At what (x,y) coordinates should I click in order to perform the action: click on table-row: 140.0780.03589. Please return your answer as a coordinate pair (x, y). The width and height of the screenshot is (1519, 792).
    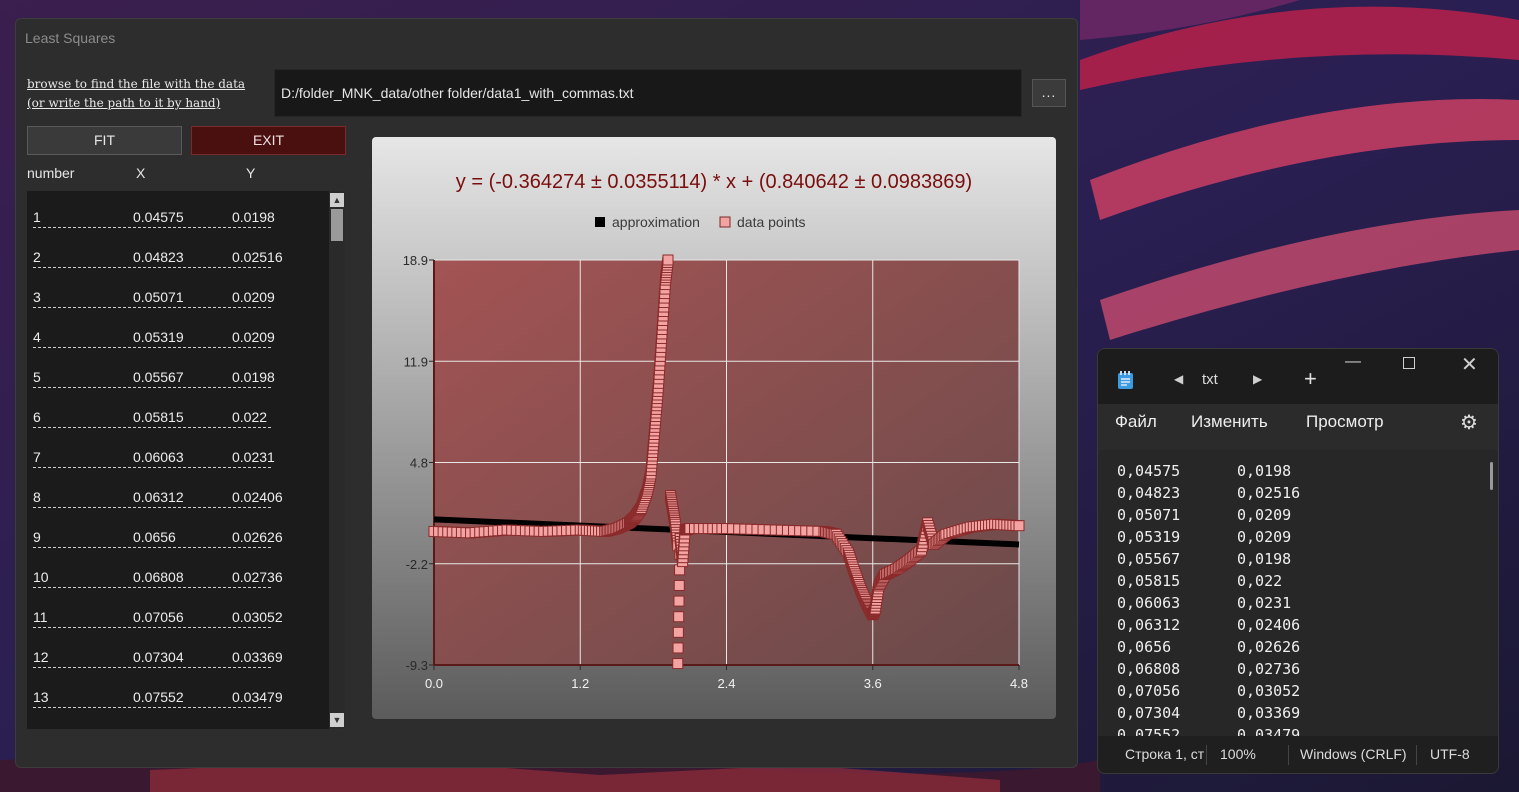
    Looking at the image, I should click on (177, 725).